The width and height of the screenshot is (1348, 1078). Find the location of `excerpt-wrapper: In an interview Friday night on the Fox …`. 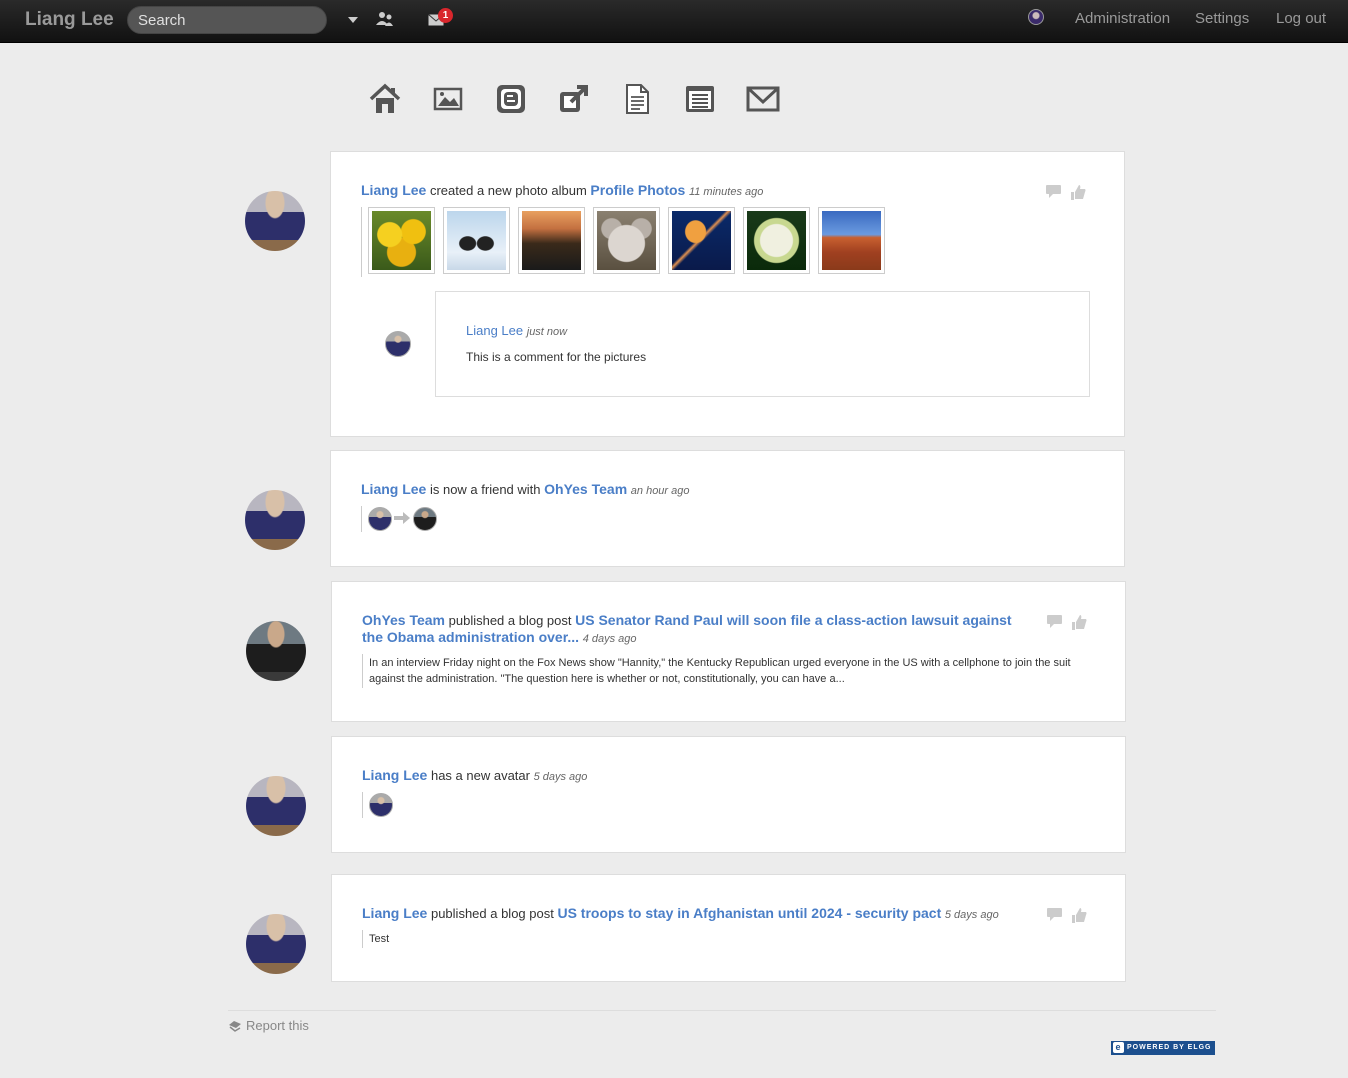

excerpt-wrapper: In an interview Friday night on the Fox … is located at coordinates (722, 671).